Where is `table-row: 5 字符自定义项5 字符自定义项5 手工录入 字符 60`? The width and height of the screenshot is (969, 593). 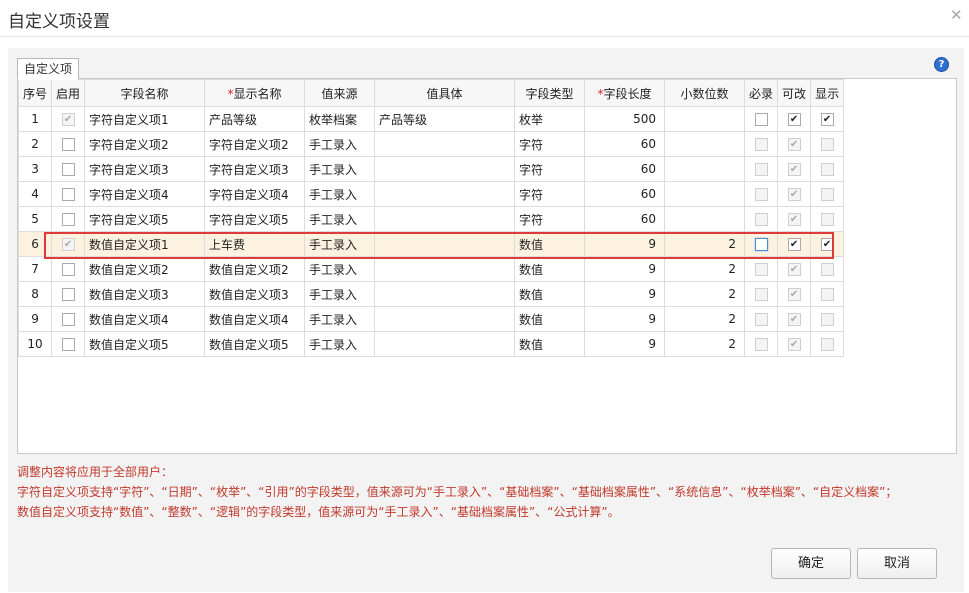
table-row: 5 字符自定义项5 字符自定义项5 手工录入 字符 60 is located at coordinates (431, 219).